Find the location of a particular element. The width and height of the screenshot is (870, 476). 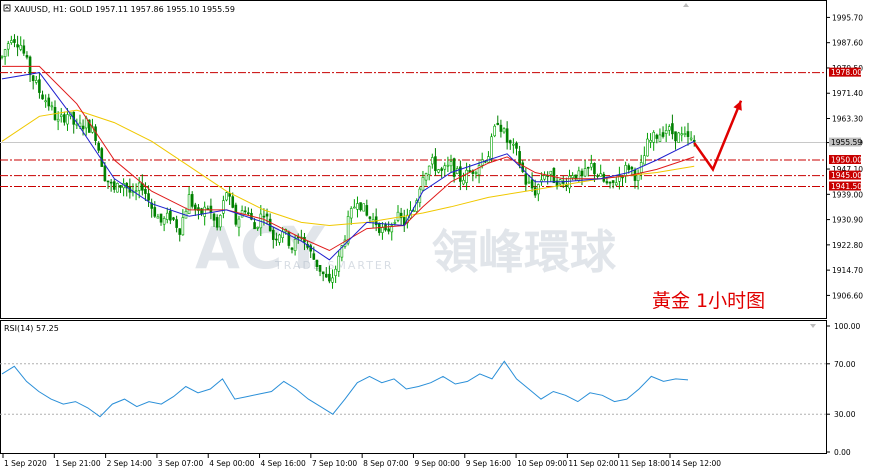

time-tick-label: 3 Sep 07:00 is located at coordinates (181, 463).